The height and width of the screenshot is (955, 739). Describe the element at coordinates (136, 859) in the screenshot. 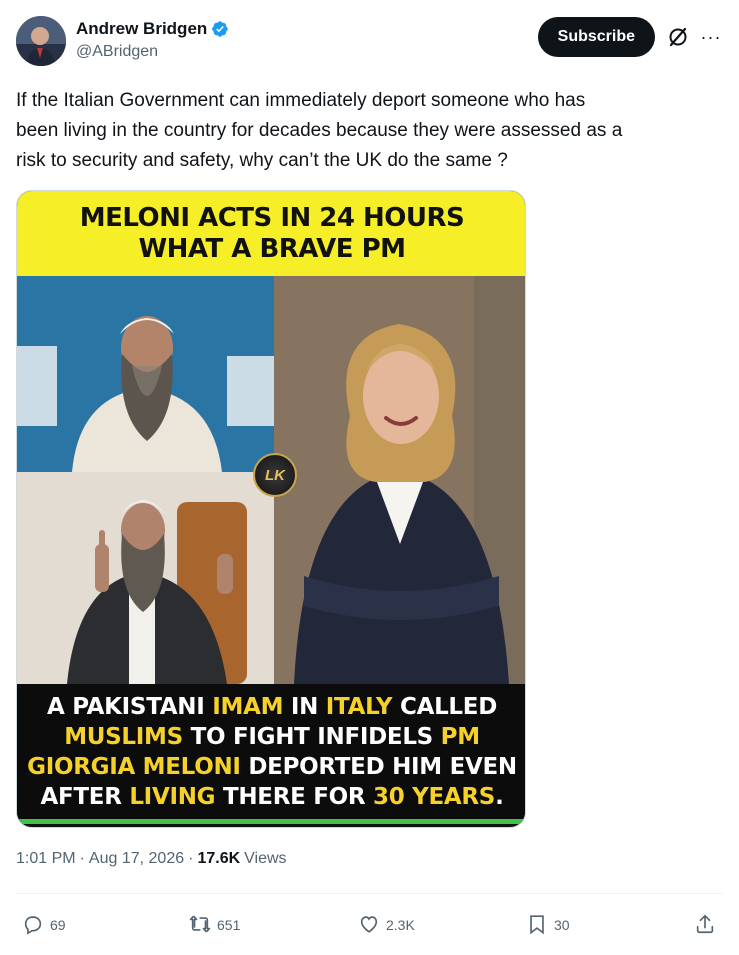

I see `tweet-date: Aug 17, 2026` at that location.